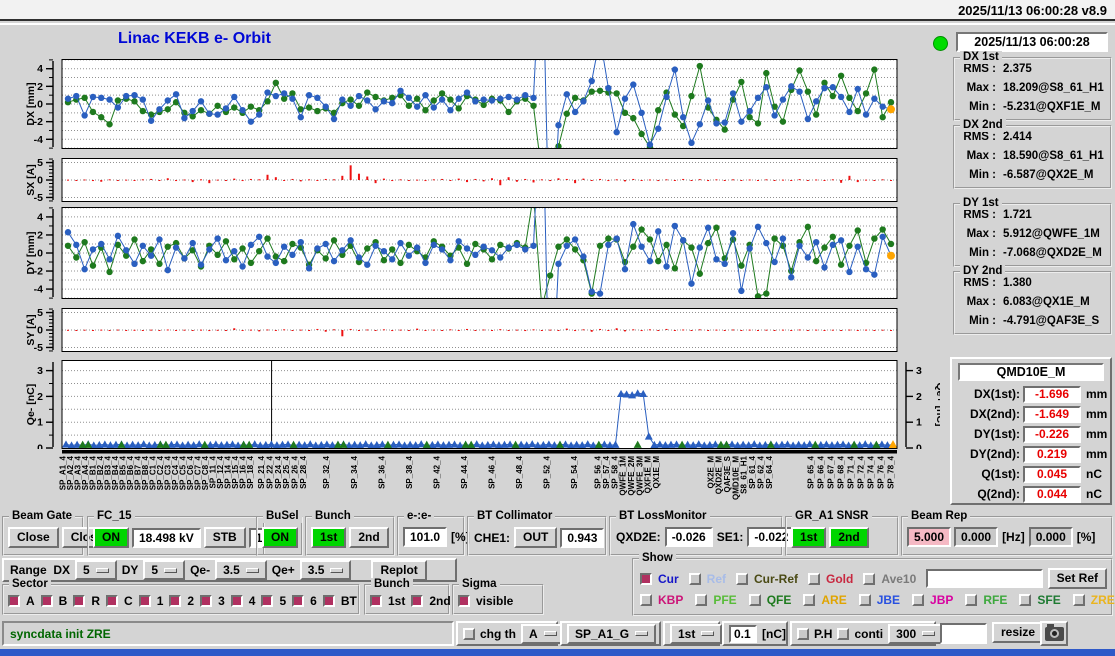 Image resolution: width=1115 pixels, height=656 pixels. I want to click on group-legend: GR_A1 SNSR, so click(832, 516).